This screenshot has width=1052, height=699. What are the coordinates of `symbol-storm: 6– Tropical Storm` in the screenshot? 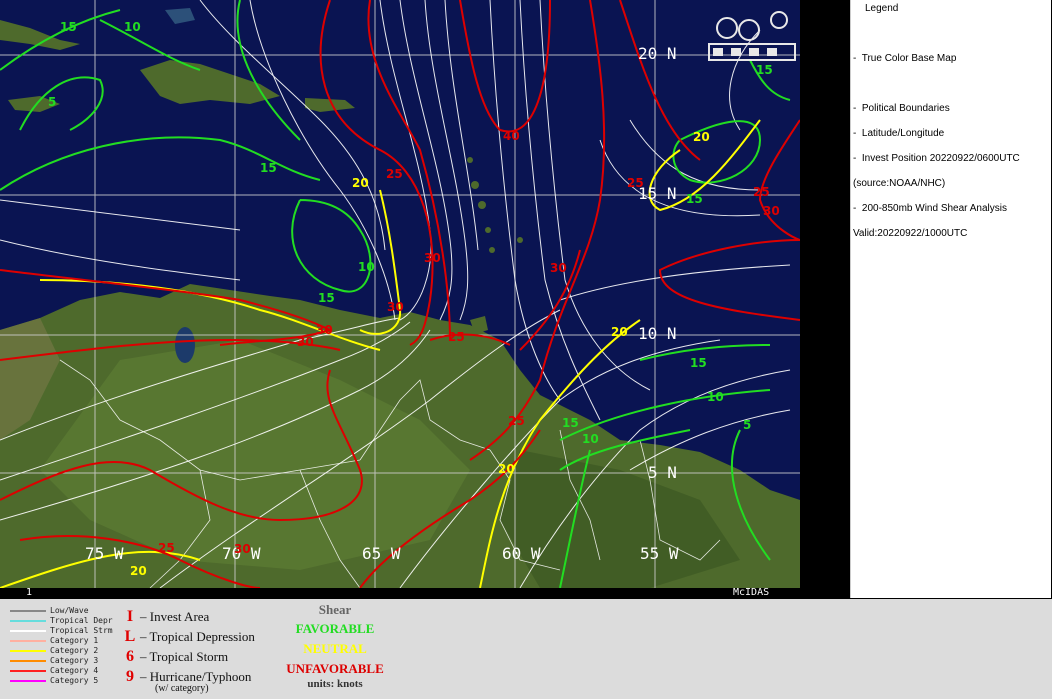 It's located at (174, 657).